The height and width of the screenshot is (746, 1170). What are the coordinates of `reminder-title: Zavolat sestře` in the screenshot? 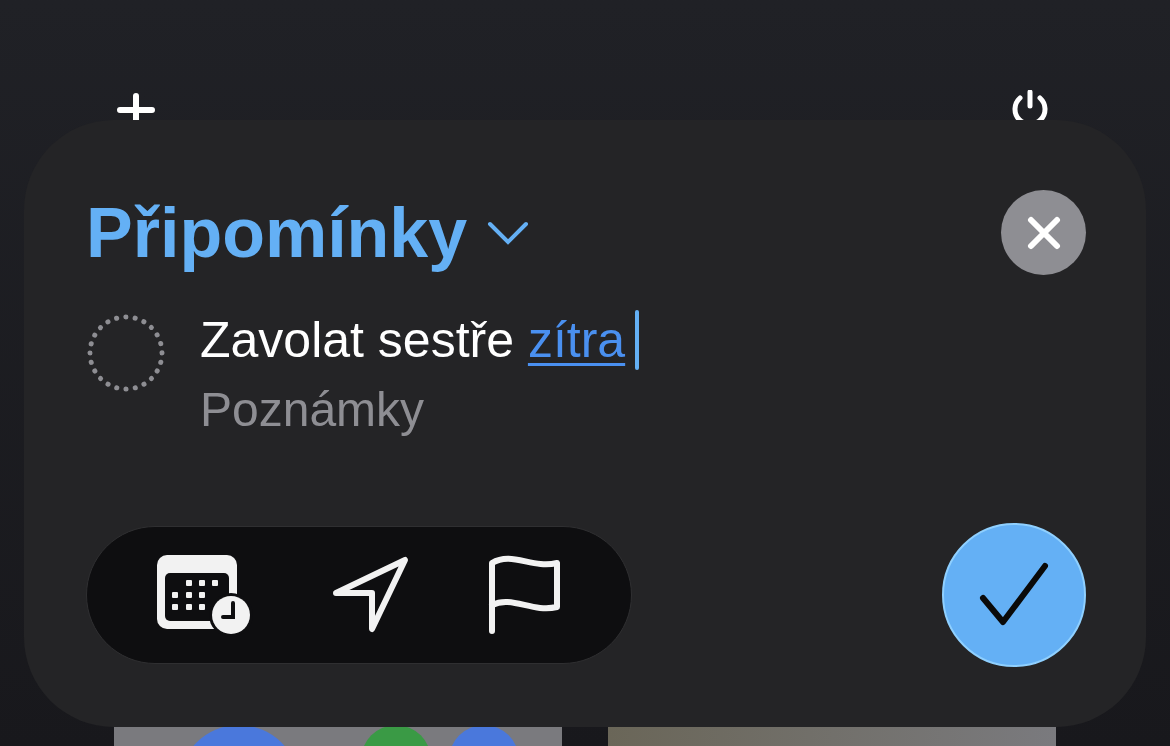 It's located at (357, 340).